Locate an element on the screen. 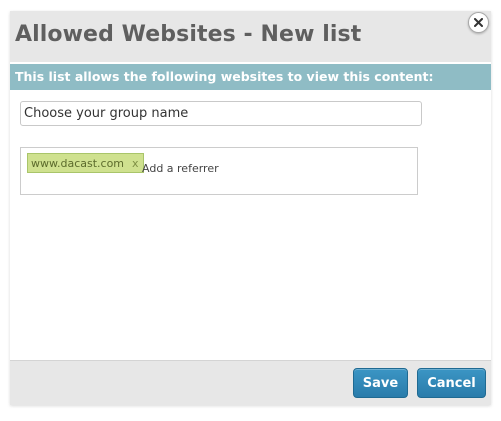  referrer-tag: www.dacast.com x is located at coordinates (85, 163).